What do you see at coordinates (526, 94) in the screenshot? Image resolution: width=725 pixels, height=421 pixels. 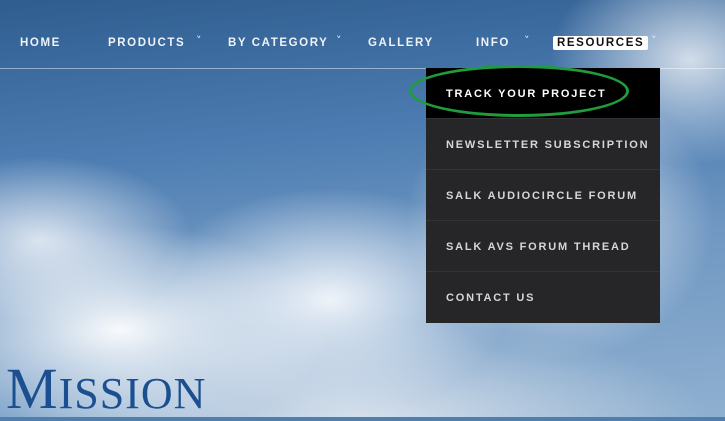 I see `menu-item-label: TRACK YOUR PROJECT` at bounding box center [526, 94].